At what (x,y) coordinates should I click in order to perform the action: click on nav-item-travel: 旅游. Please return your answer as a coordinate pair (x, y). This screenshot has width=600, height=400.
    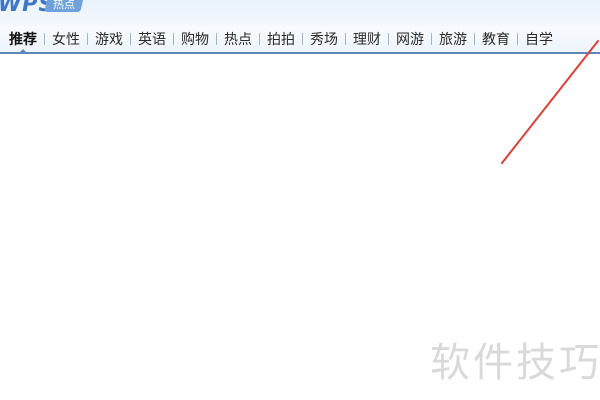
    Looking at the image, I should click on (453, 39).